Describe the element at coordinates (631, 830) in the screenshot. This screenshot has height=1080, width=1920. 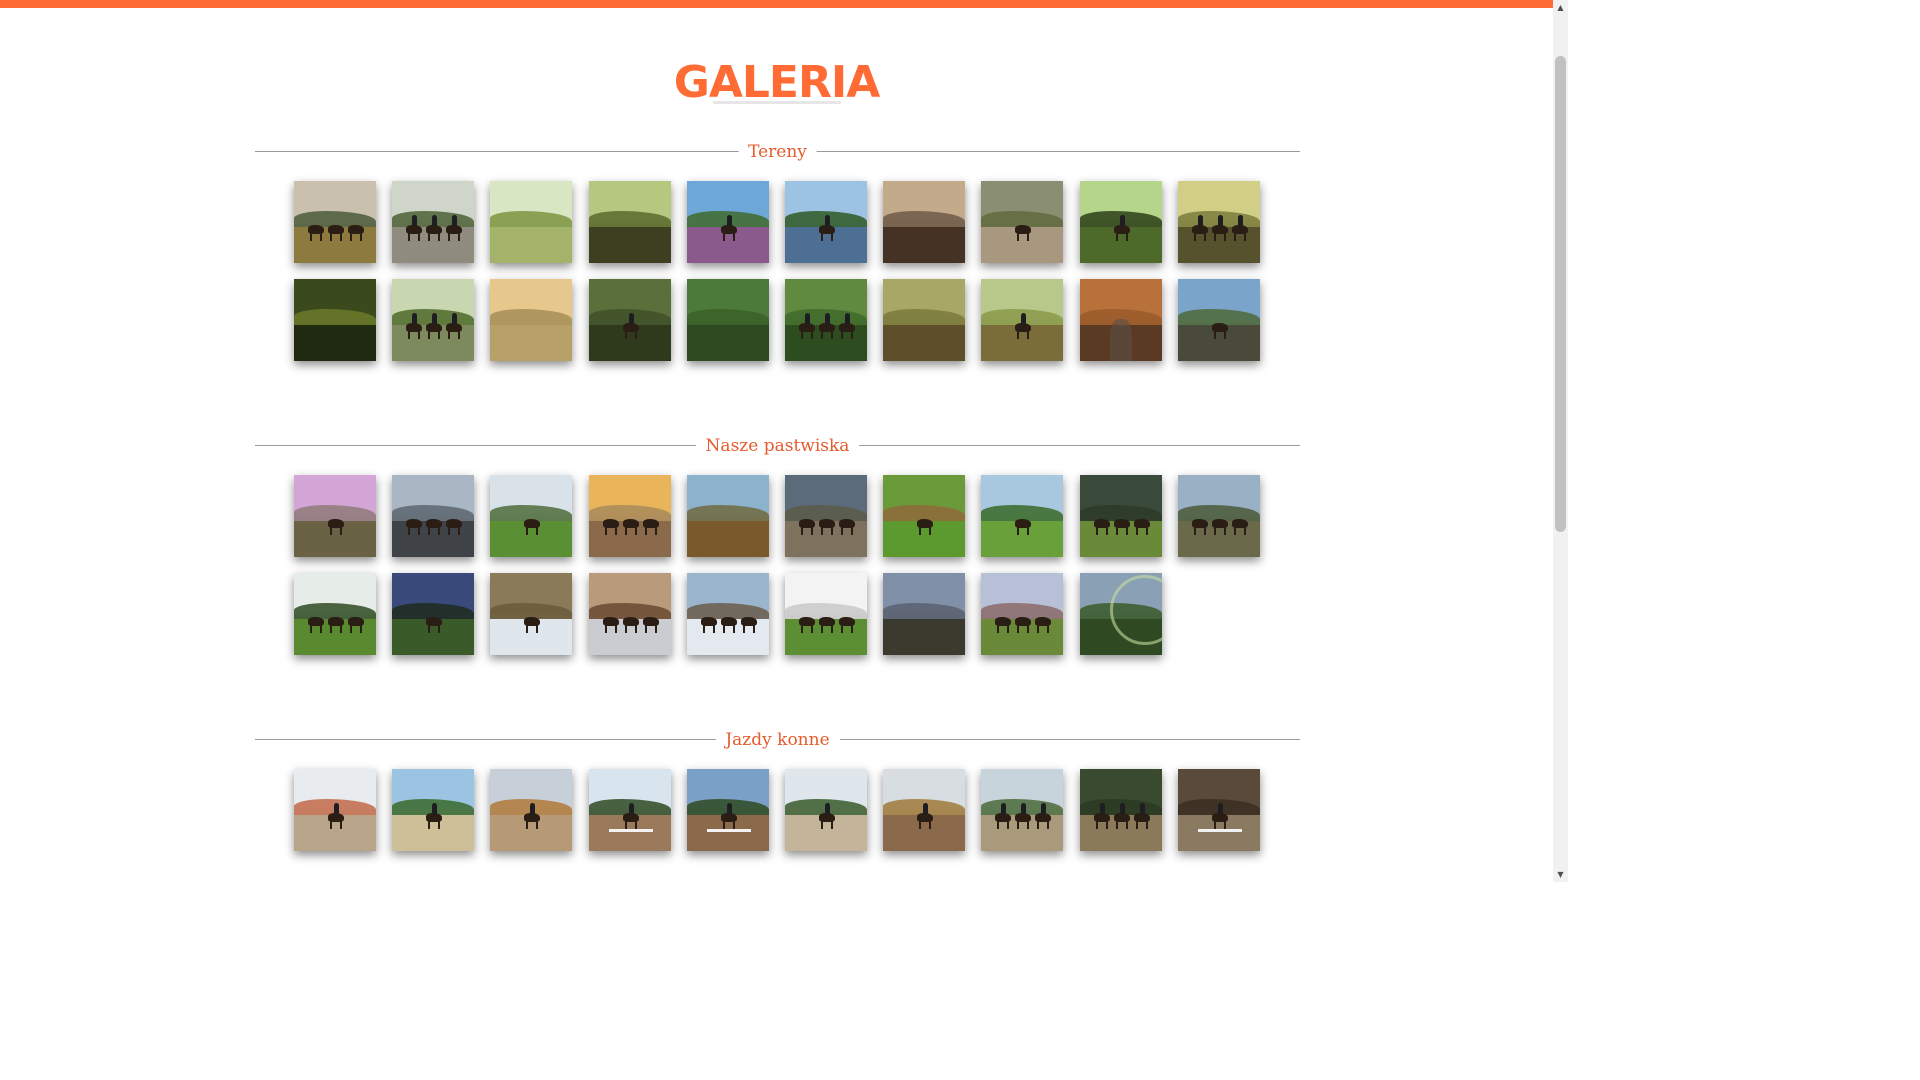
I see `jump-rail` at that location.